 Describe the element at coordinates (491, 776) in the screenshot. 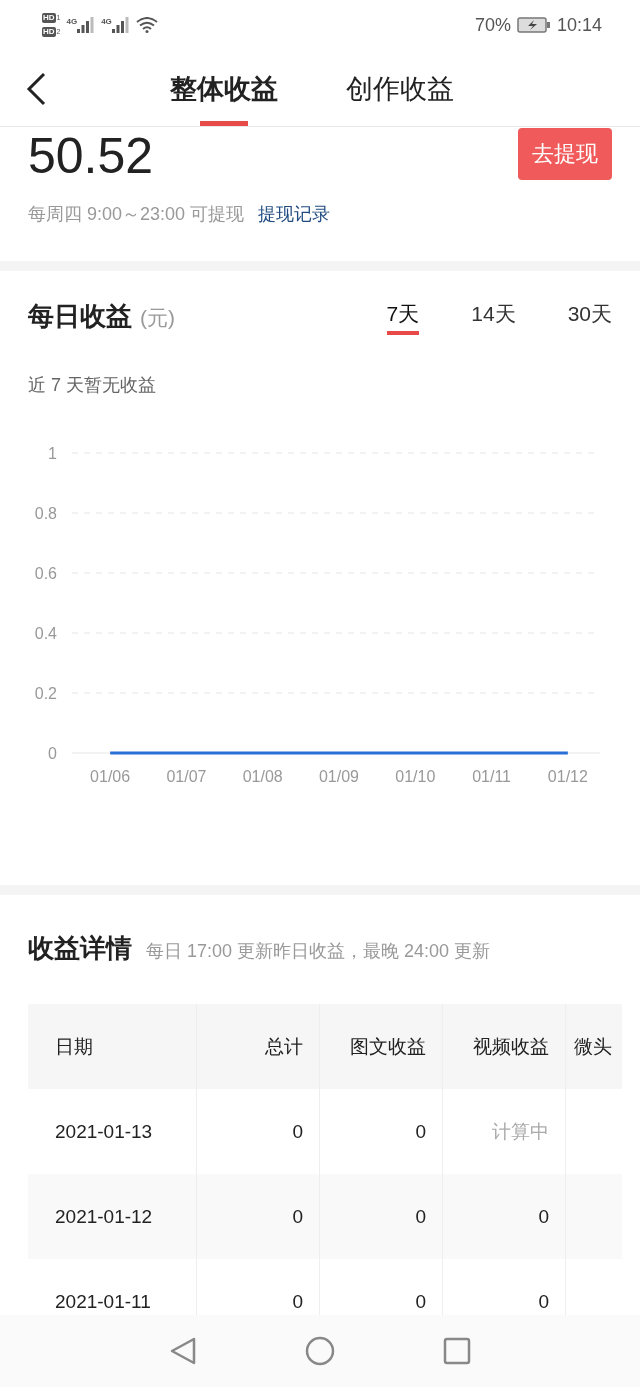

I see `x-tick-label: 01/11` at that location.